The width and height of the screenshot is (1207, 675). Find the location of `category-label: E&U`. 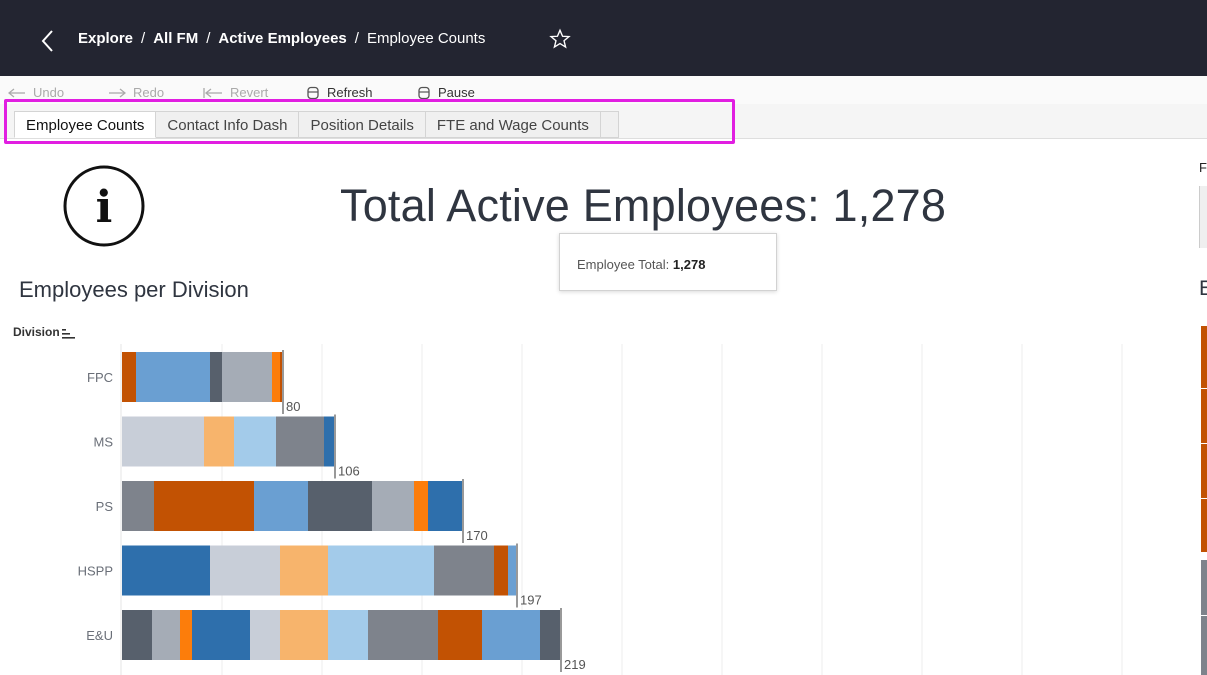

category-label: E&U is located at coordinates (99, 635).